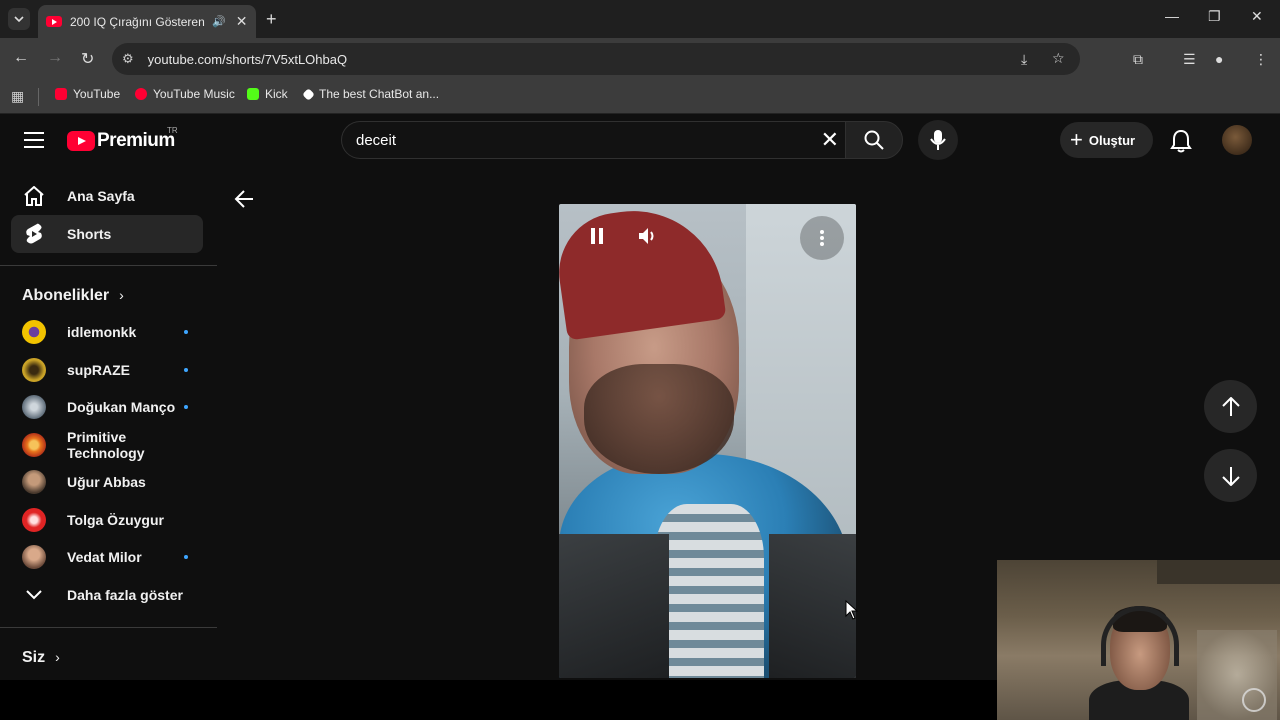 The height and width of the screenshot is (720, 1280). What do you see at coordinates (648, 236) in the screenshot?
I see `volume-button` at bounding box center [648, 236].